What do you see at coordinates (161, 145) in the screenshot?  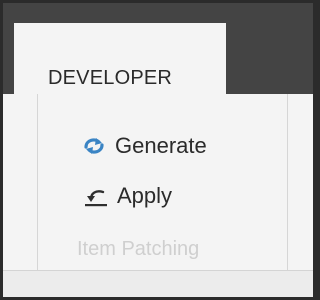 I see `generate-button-label: Generate` at bounding box center [161, 145].